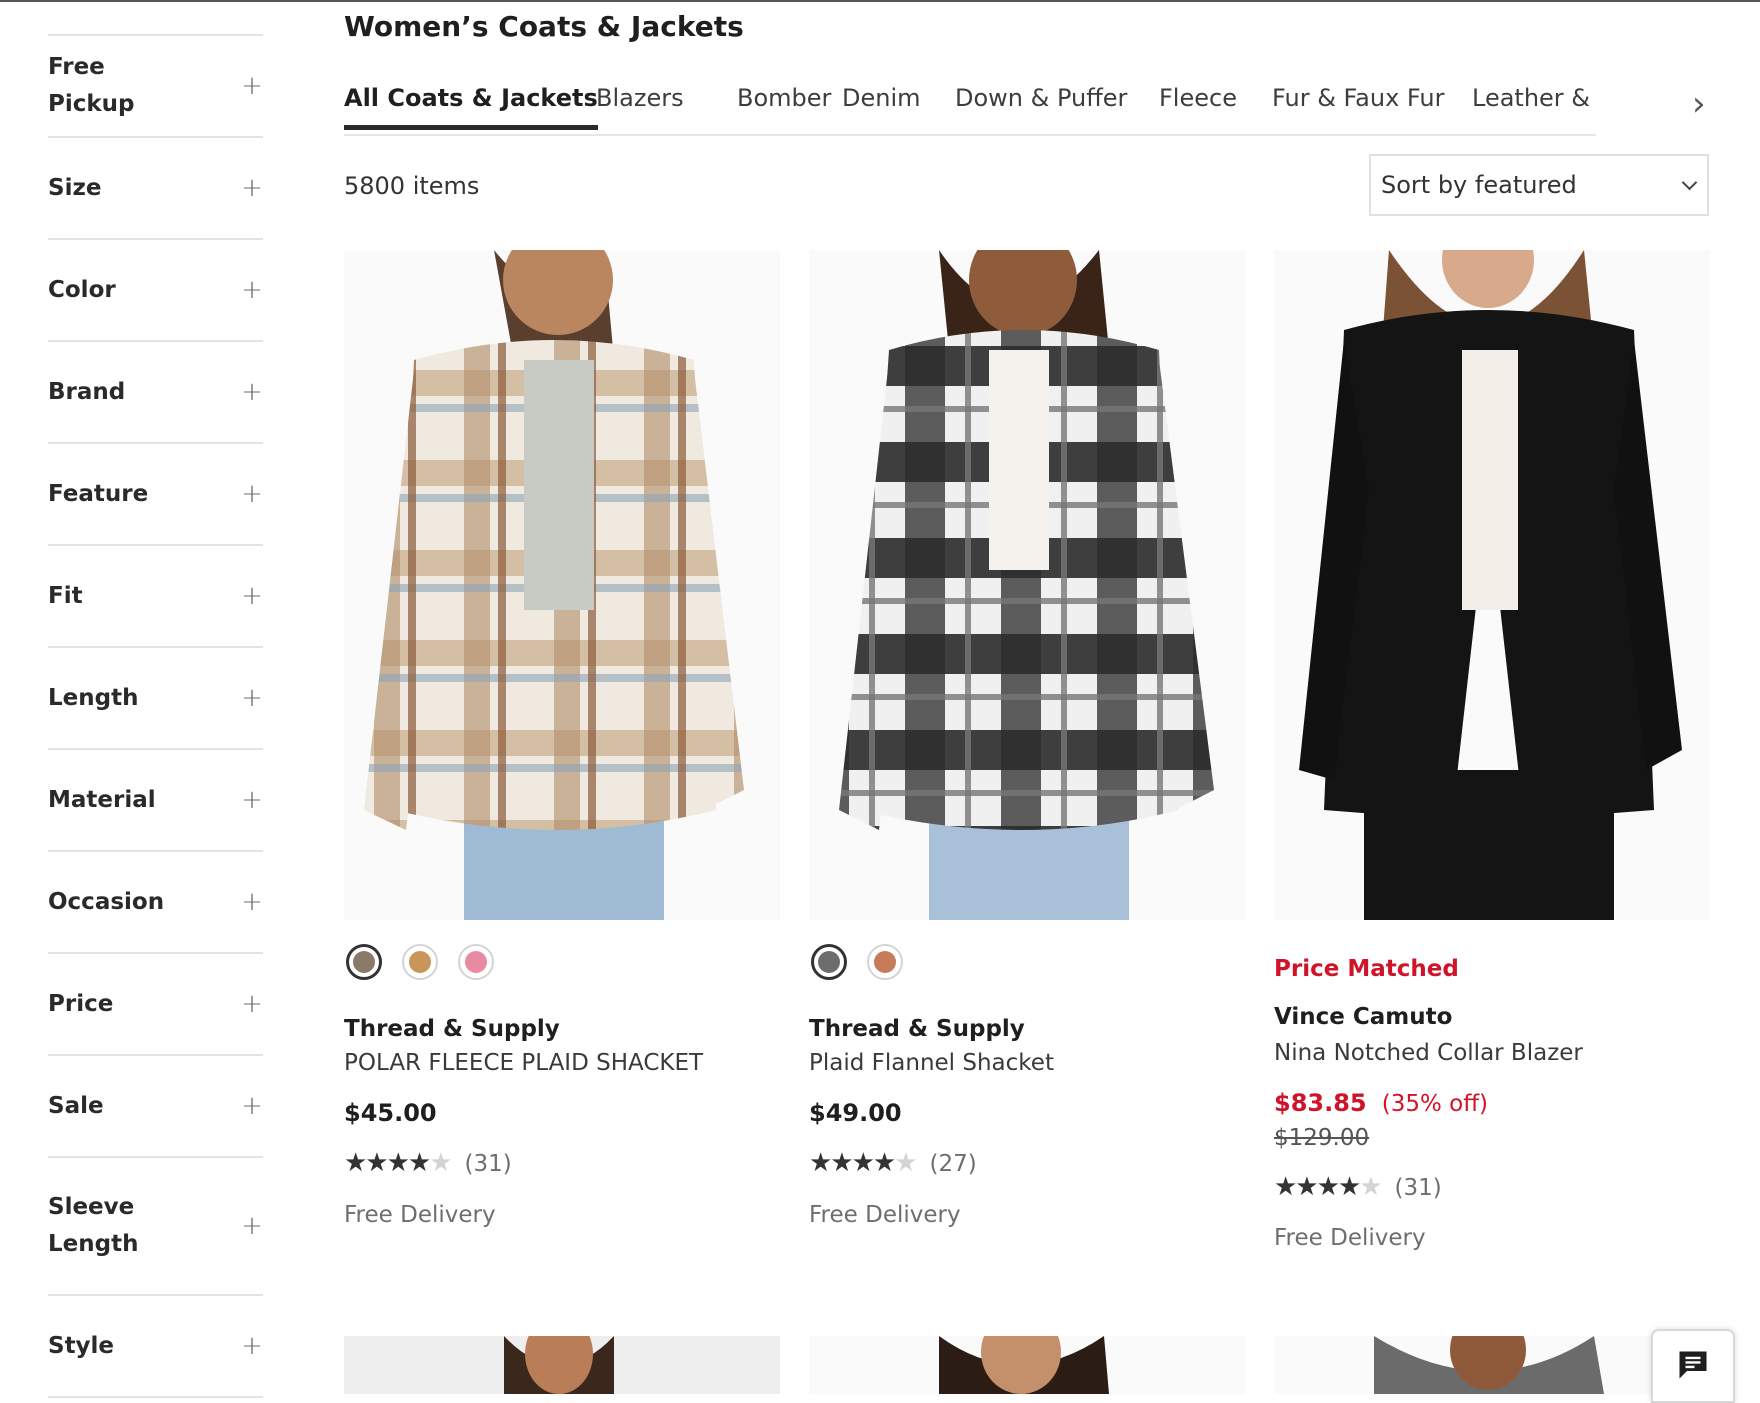 This screenshot has width=1760, height=1403. Describe the element at coordinates (1198, 107) in the screenshot. I see `tab-fleece: Fleece` at that location.